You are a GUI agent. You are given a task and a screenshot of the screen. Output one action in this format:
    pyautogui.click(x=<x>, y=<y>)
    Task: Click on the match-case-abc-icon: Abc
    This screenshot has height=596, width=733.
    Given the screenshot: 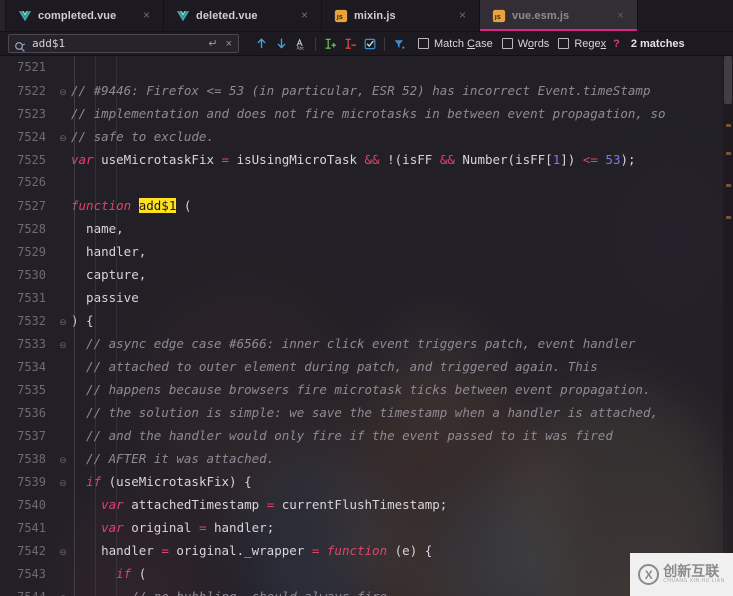 What is the action you would take?
    pyautogui.click(x=301, y=44)
    